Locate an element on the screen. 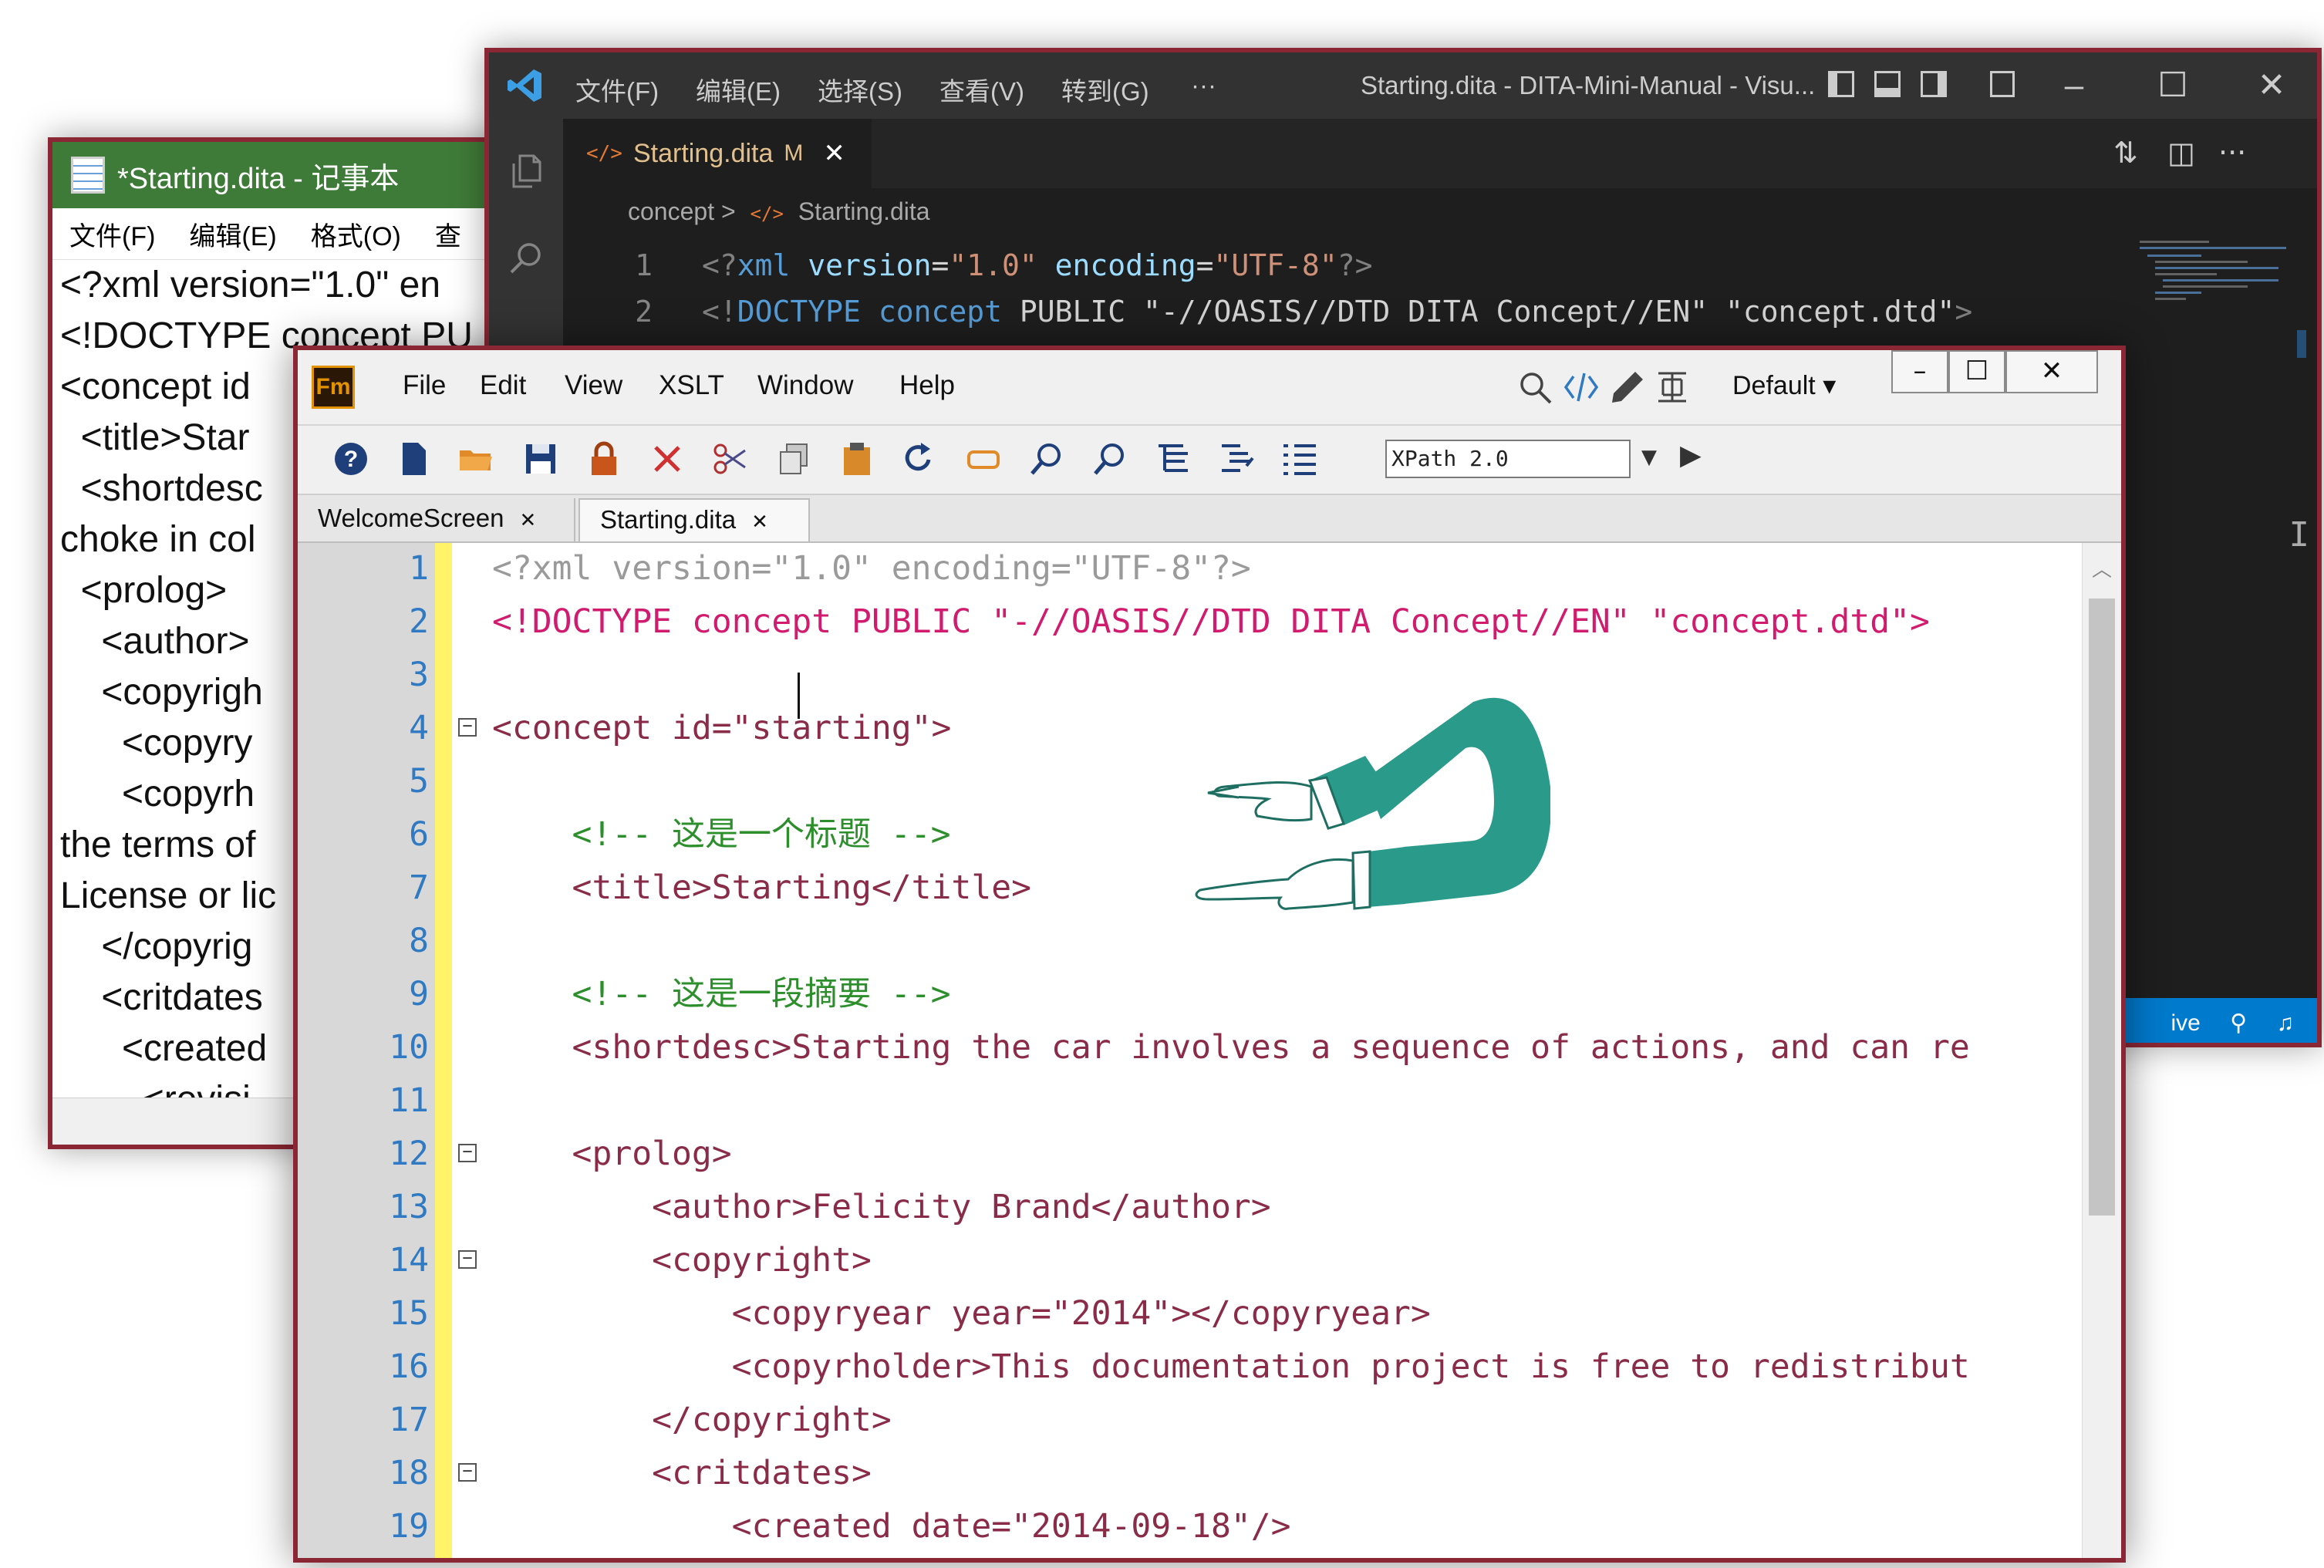 Image resolution: width=2324 pixels, height=1568 pixels. notepad-titlebar: *Starting.dita - 记事本 is located at coordinates (286, 175).